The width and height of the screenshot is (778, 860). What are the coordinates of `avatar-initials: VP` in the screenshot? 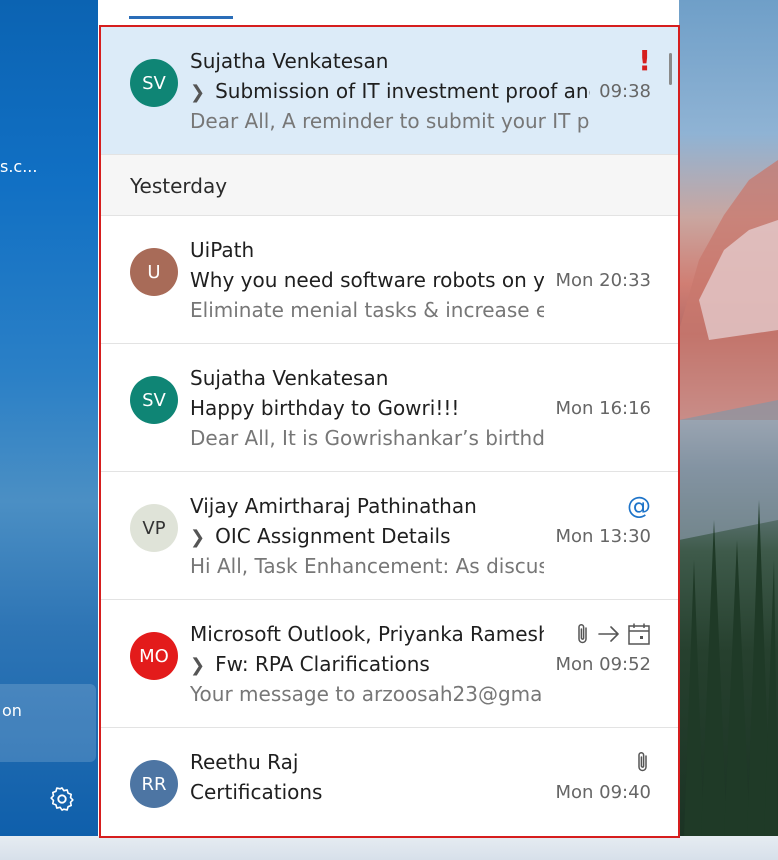 It's located at (154, 528).